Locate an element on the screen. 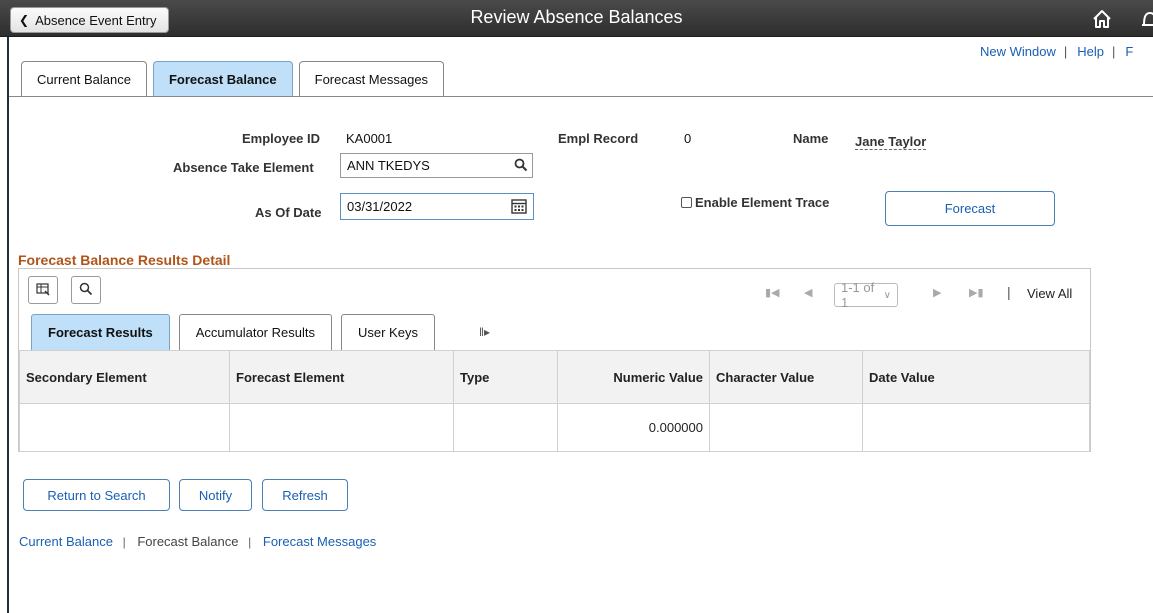  notification-icon is located at coordinates (1146, 19).